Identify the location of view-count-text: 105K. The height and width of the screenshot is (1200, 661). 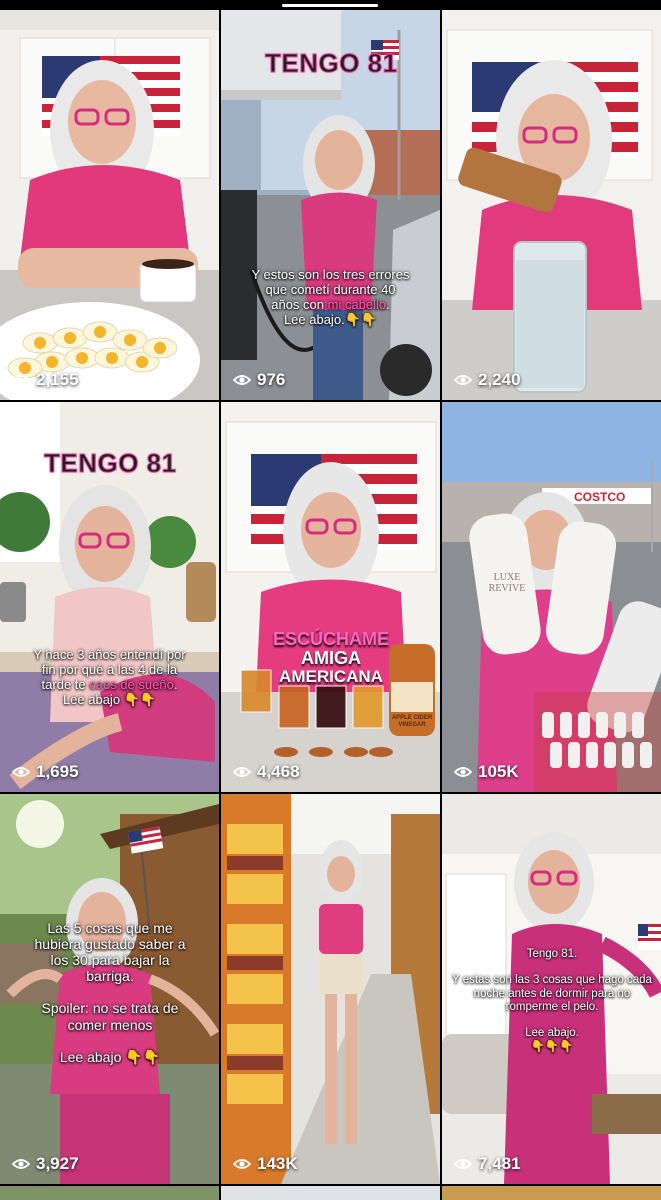
(498, 771).